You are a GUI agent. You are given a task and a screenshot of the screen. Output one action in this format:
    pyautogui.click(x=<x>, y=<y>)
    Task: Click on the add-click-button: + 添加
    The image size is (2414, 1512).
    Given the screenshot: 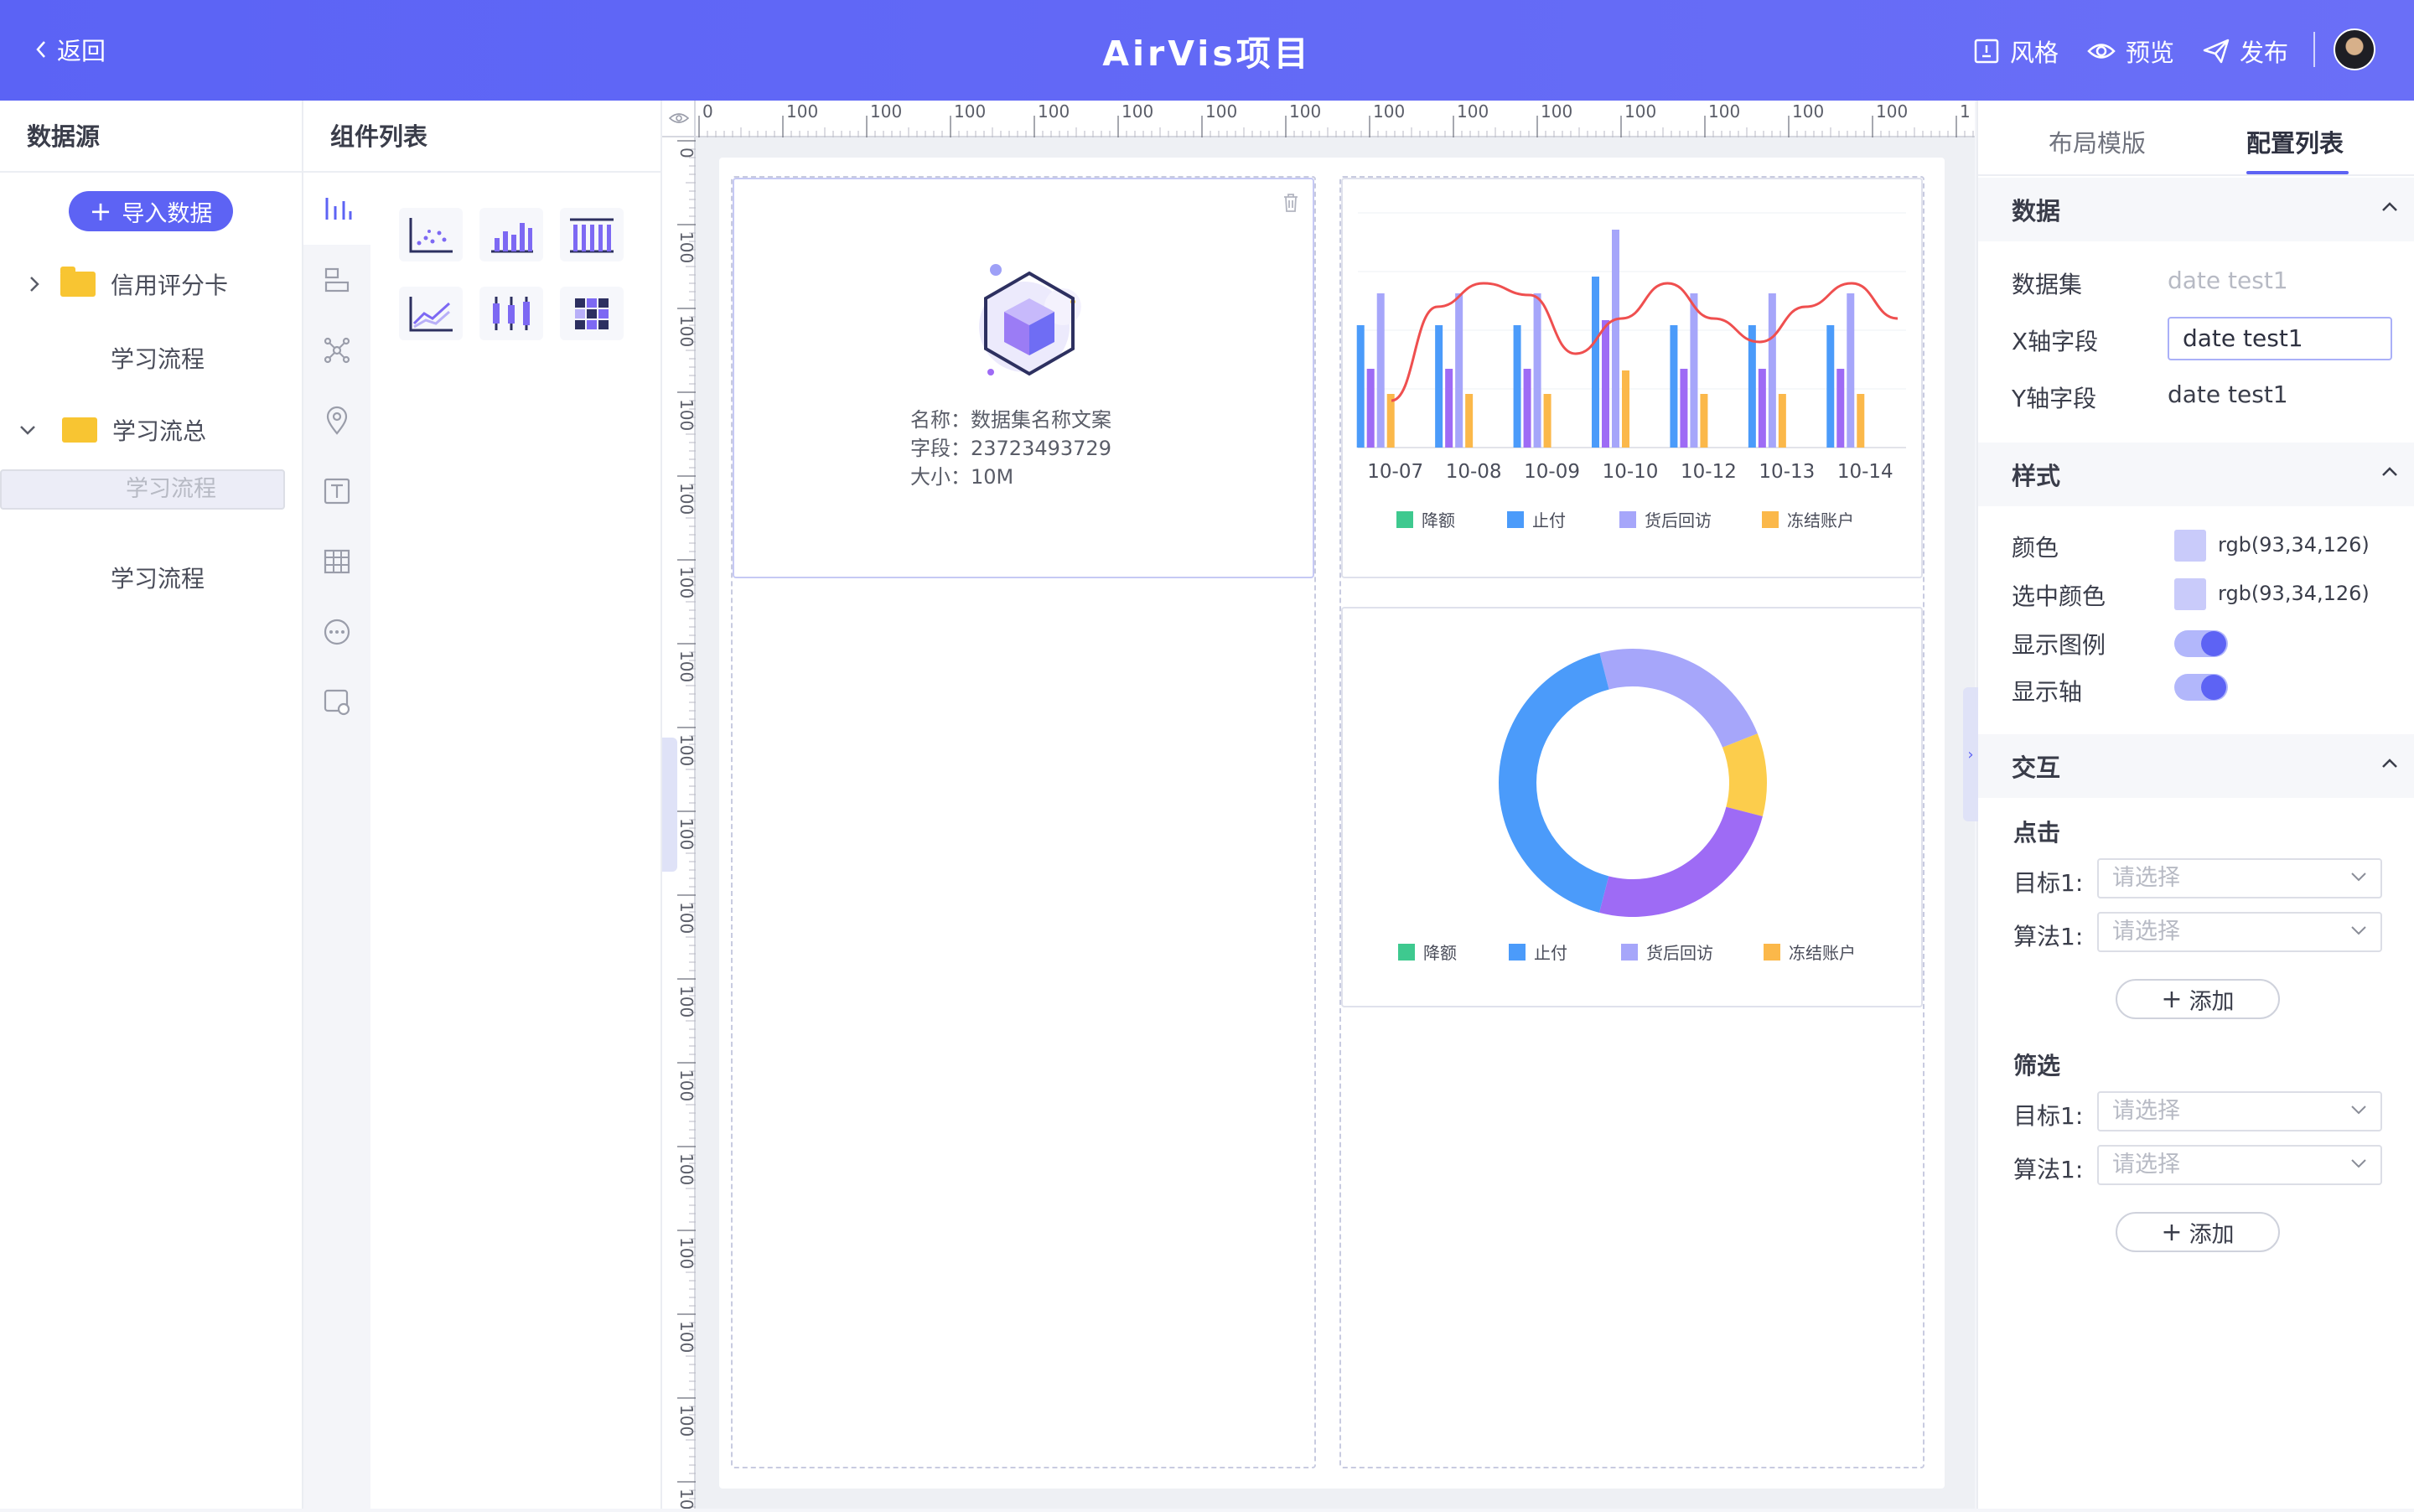 What is the action you would take?
    pyautogui.click(x=2198, y=999)
    